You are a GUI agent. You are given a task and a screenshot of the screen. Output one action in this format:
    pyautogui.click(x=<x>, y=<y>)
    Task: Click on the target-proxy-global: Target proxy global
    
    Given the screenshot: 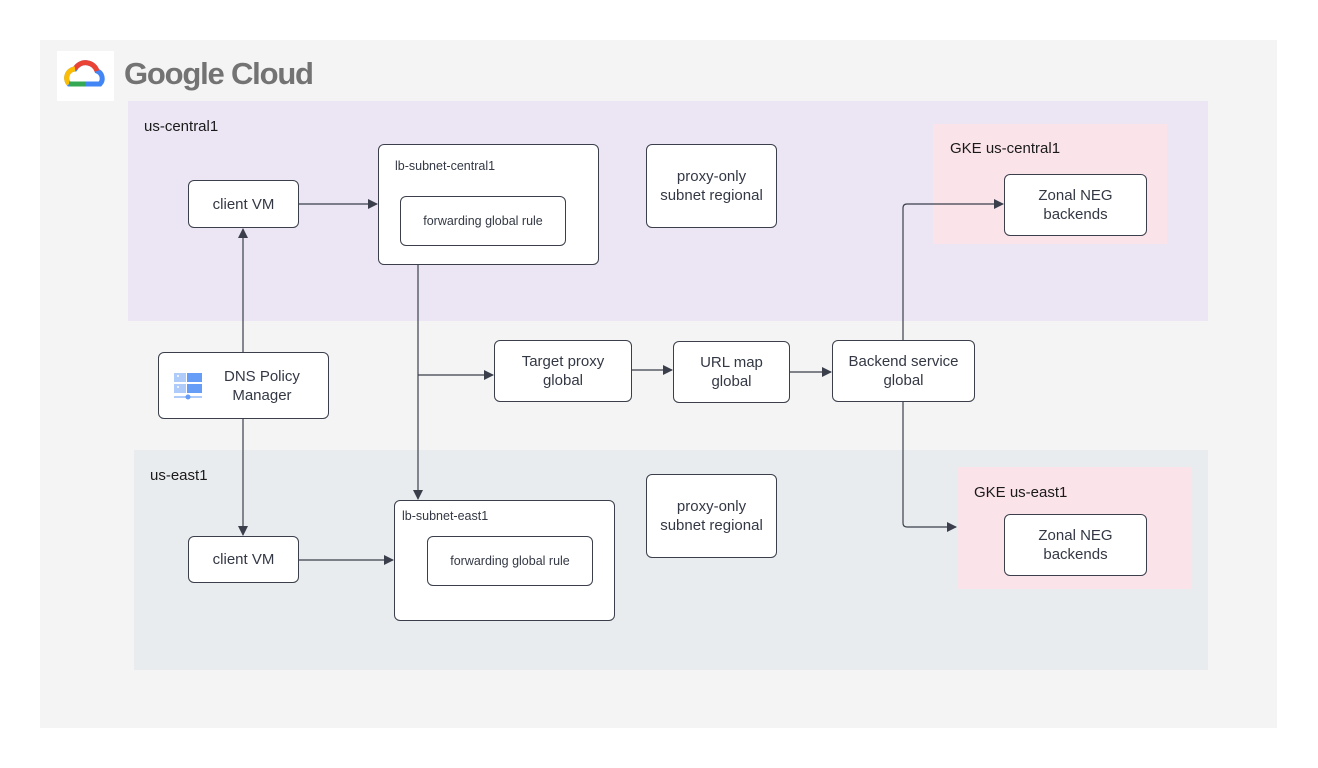 What is the action you would take?
    pyautogui.click(x=563, y=371)
    